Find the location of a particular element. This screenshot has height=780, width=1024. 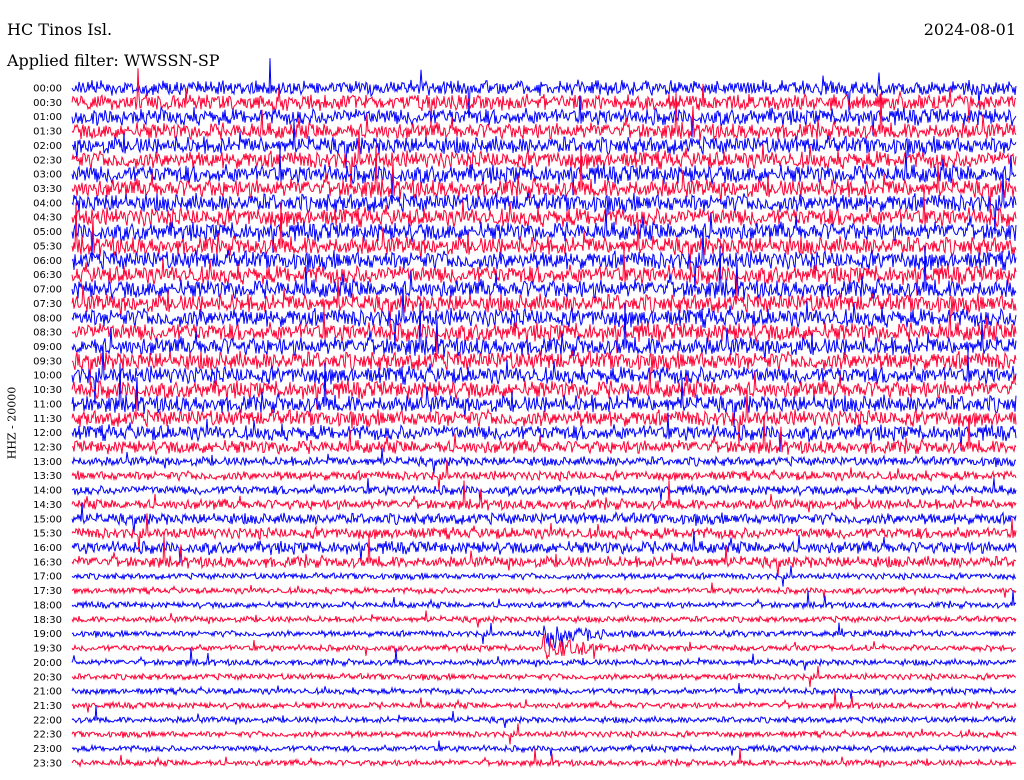

time-label: 13:30 is located at coordinates (47, 476).